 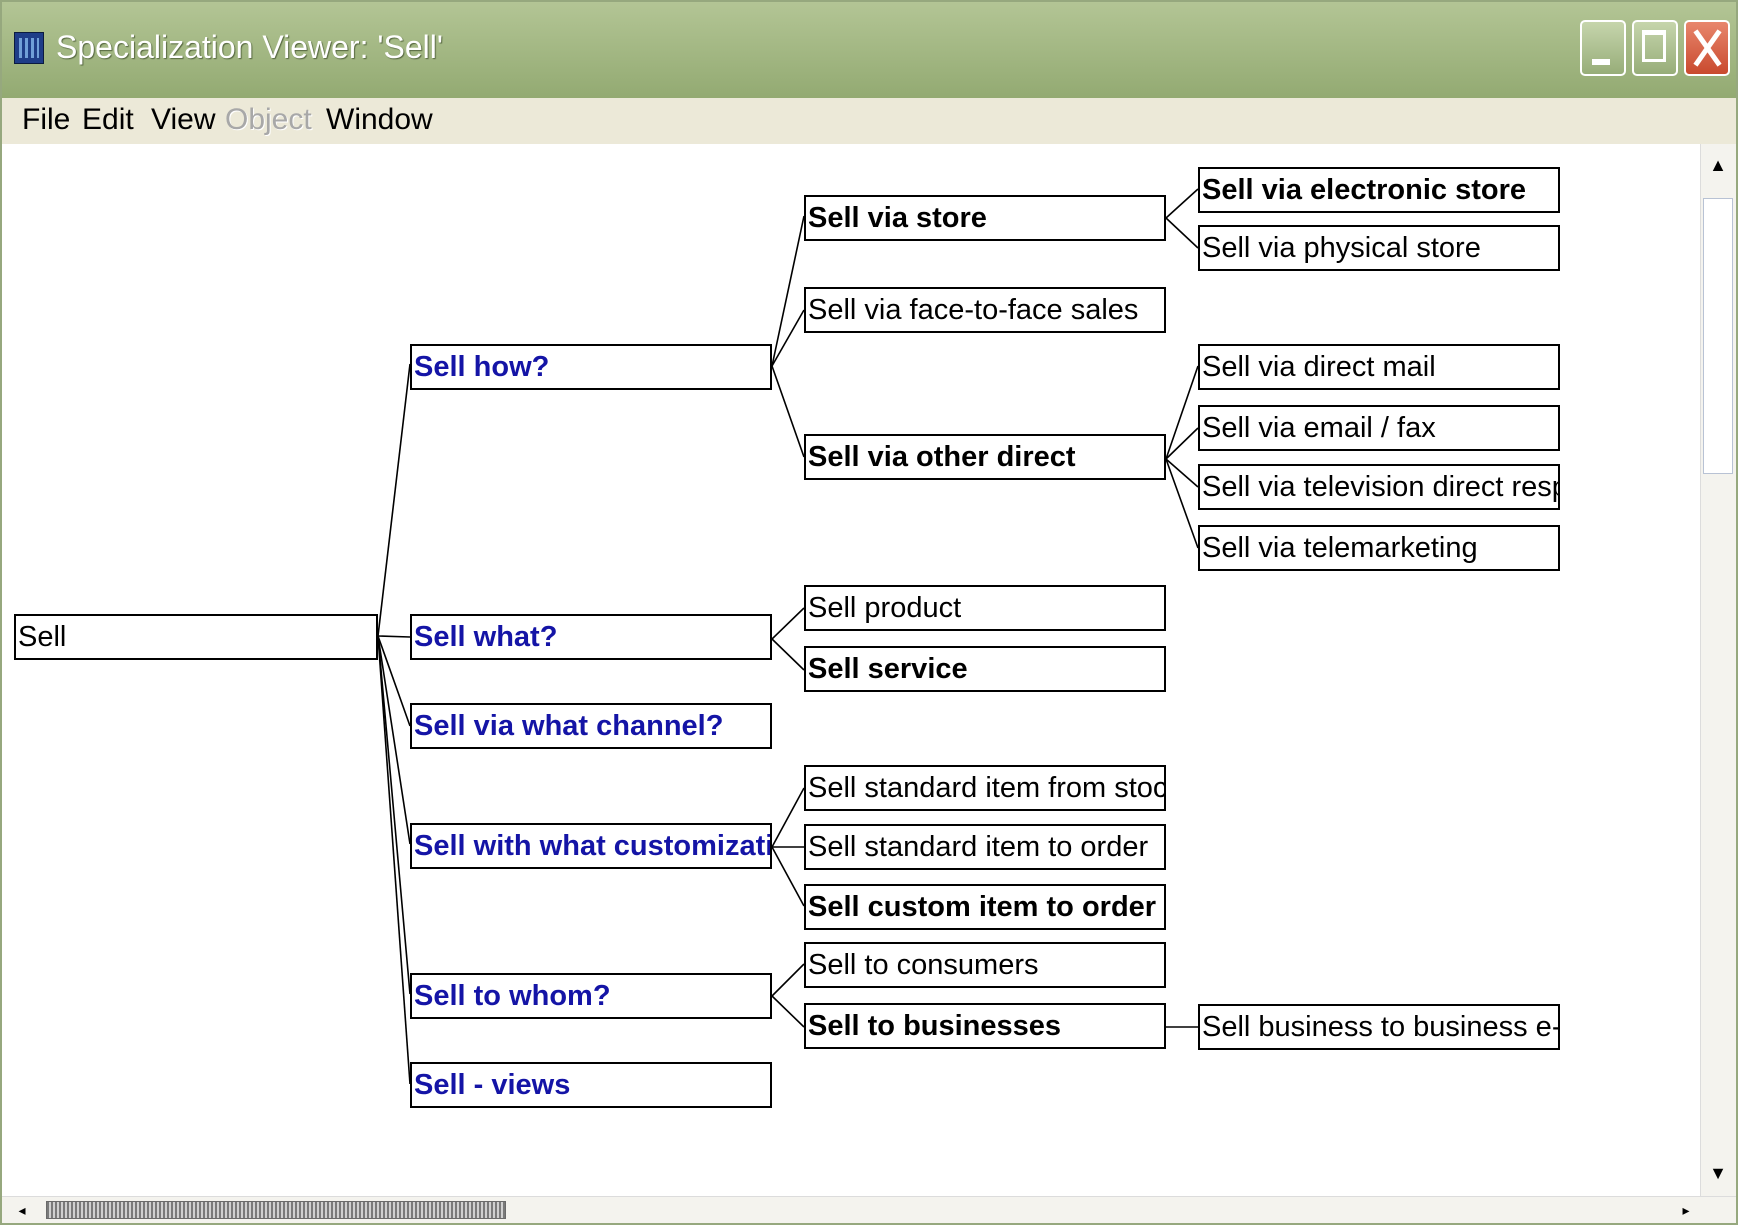 I want to click on connector-sell-what-to-product, so click(x=788, y=623).